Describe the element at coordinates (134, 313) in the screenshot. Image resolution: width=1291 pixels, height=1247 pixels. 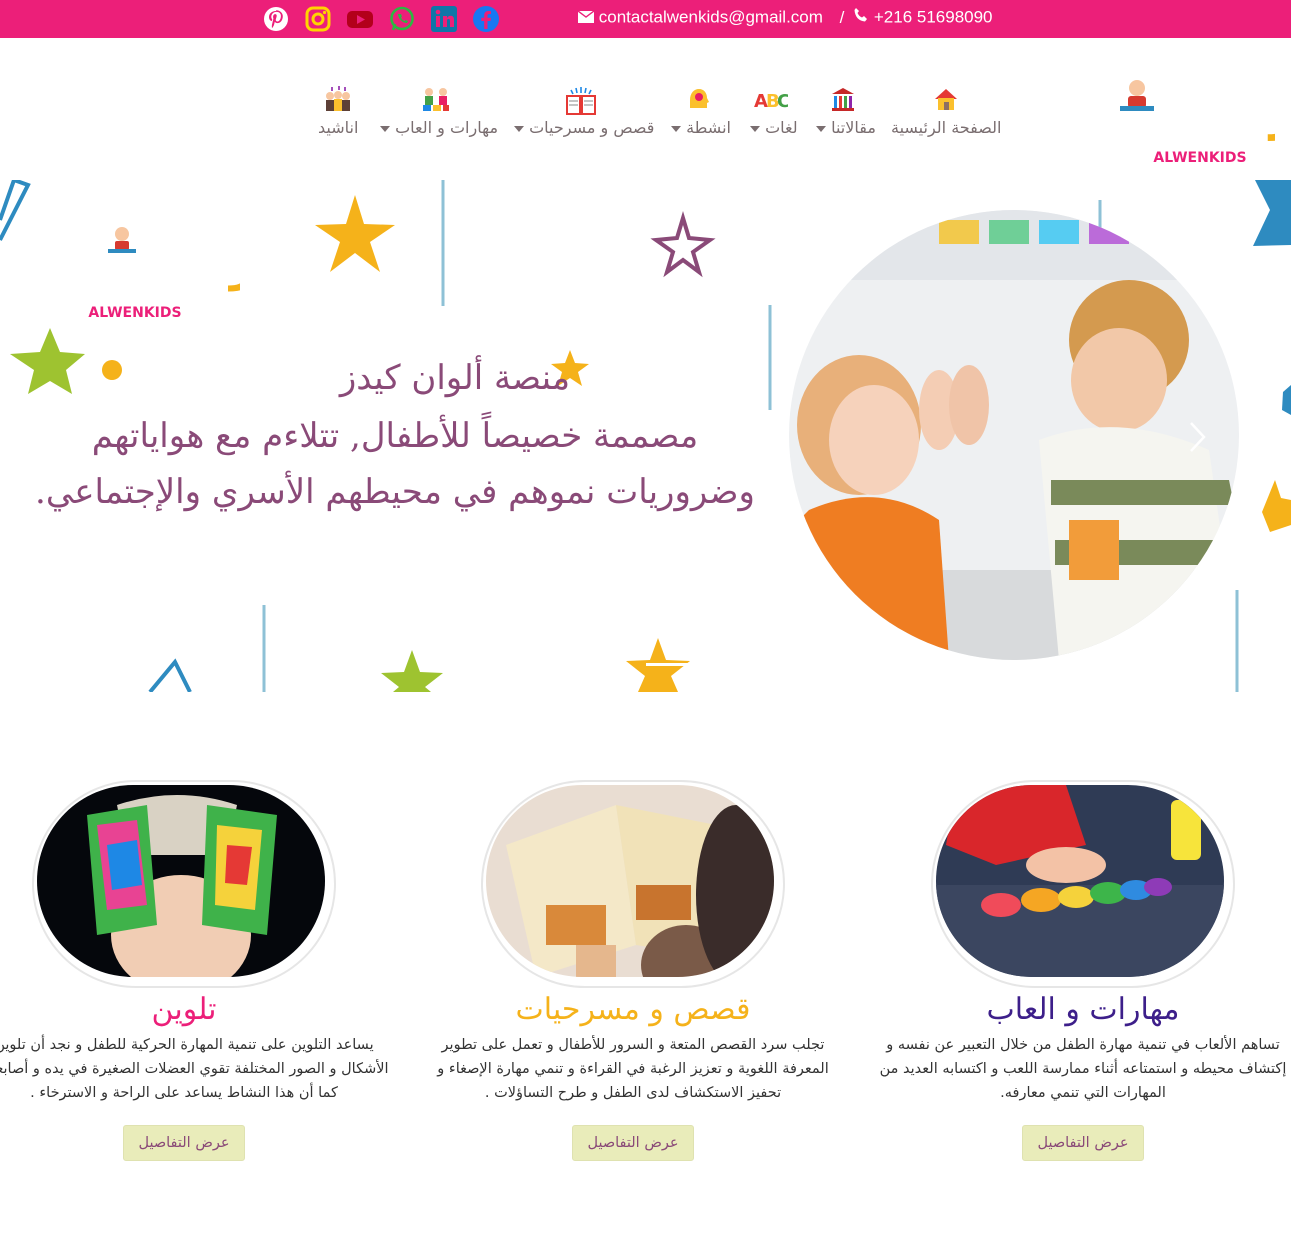
I see `hero-logo-latin: ALWENKIDS` at that location.